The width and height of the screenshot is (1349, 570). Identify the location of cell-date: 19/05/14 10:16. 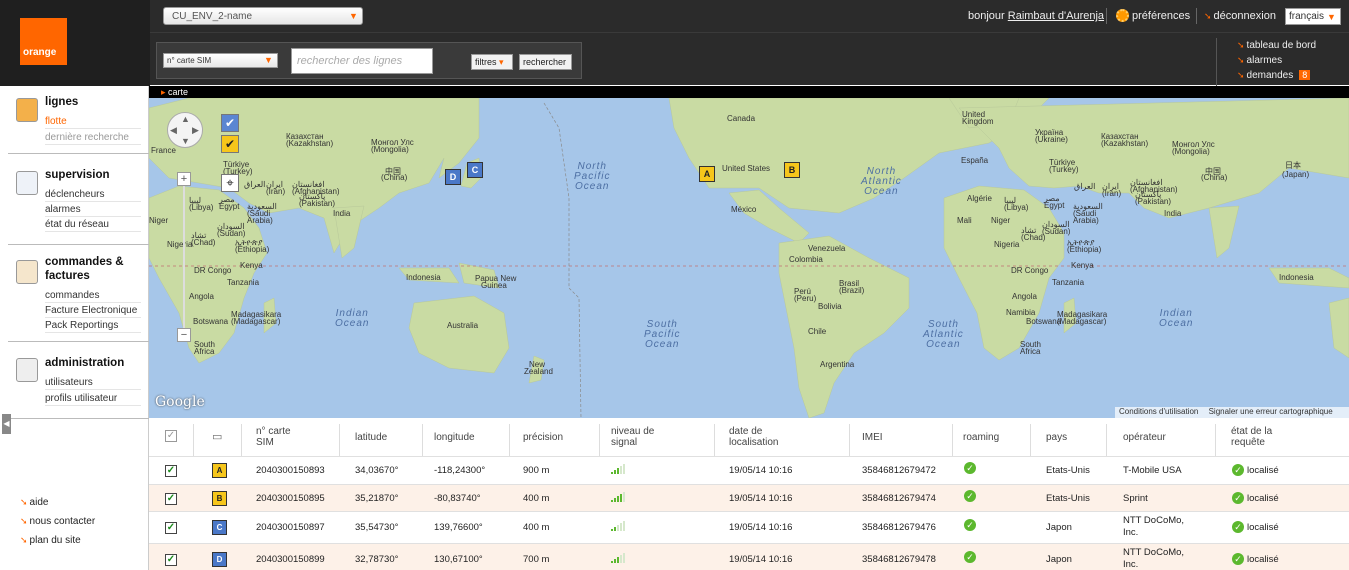
(761, 527).